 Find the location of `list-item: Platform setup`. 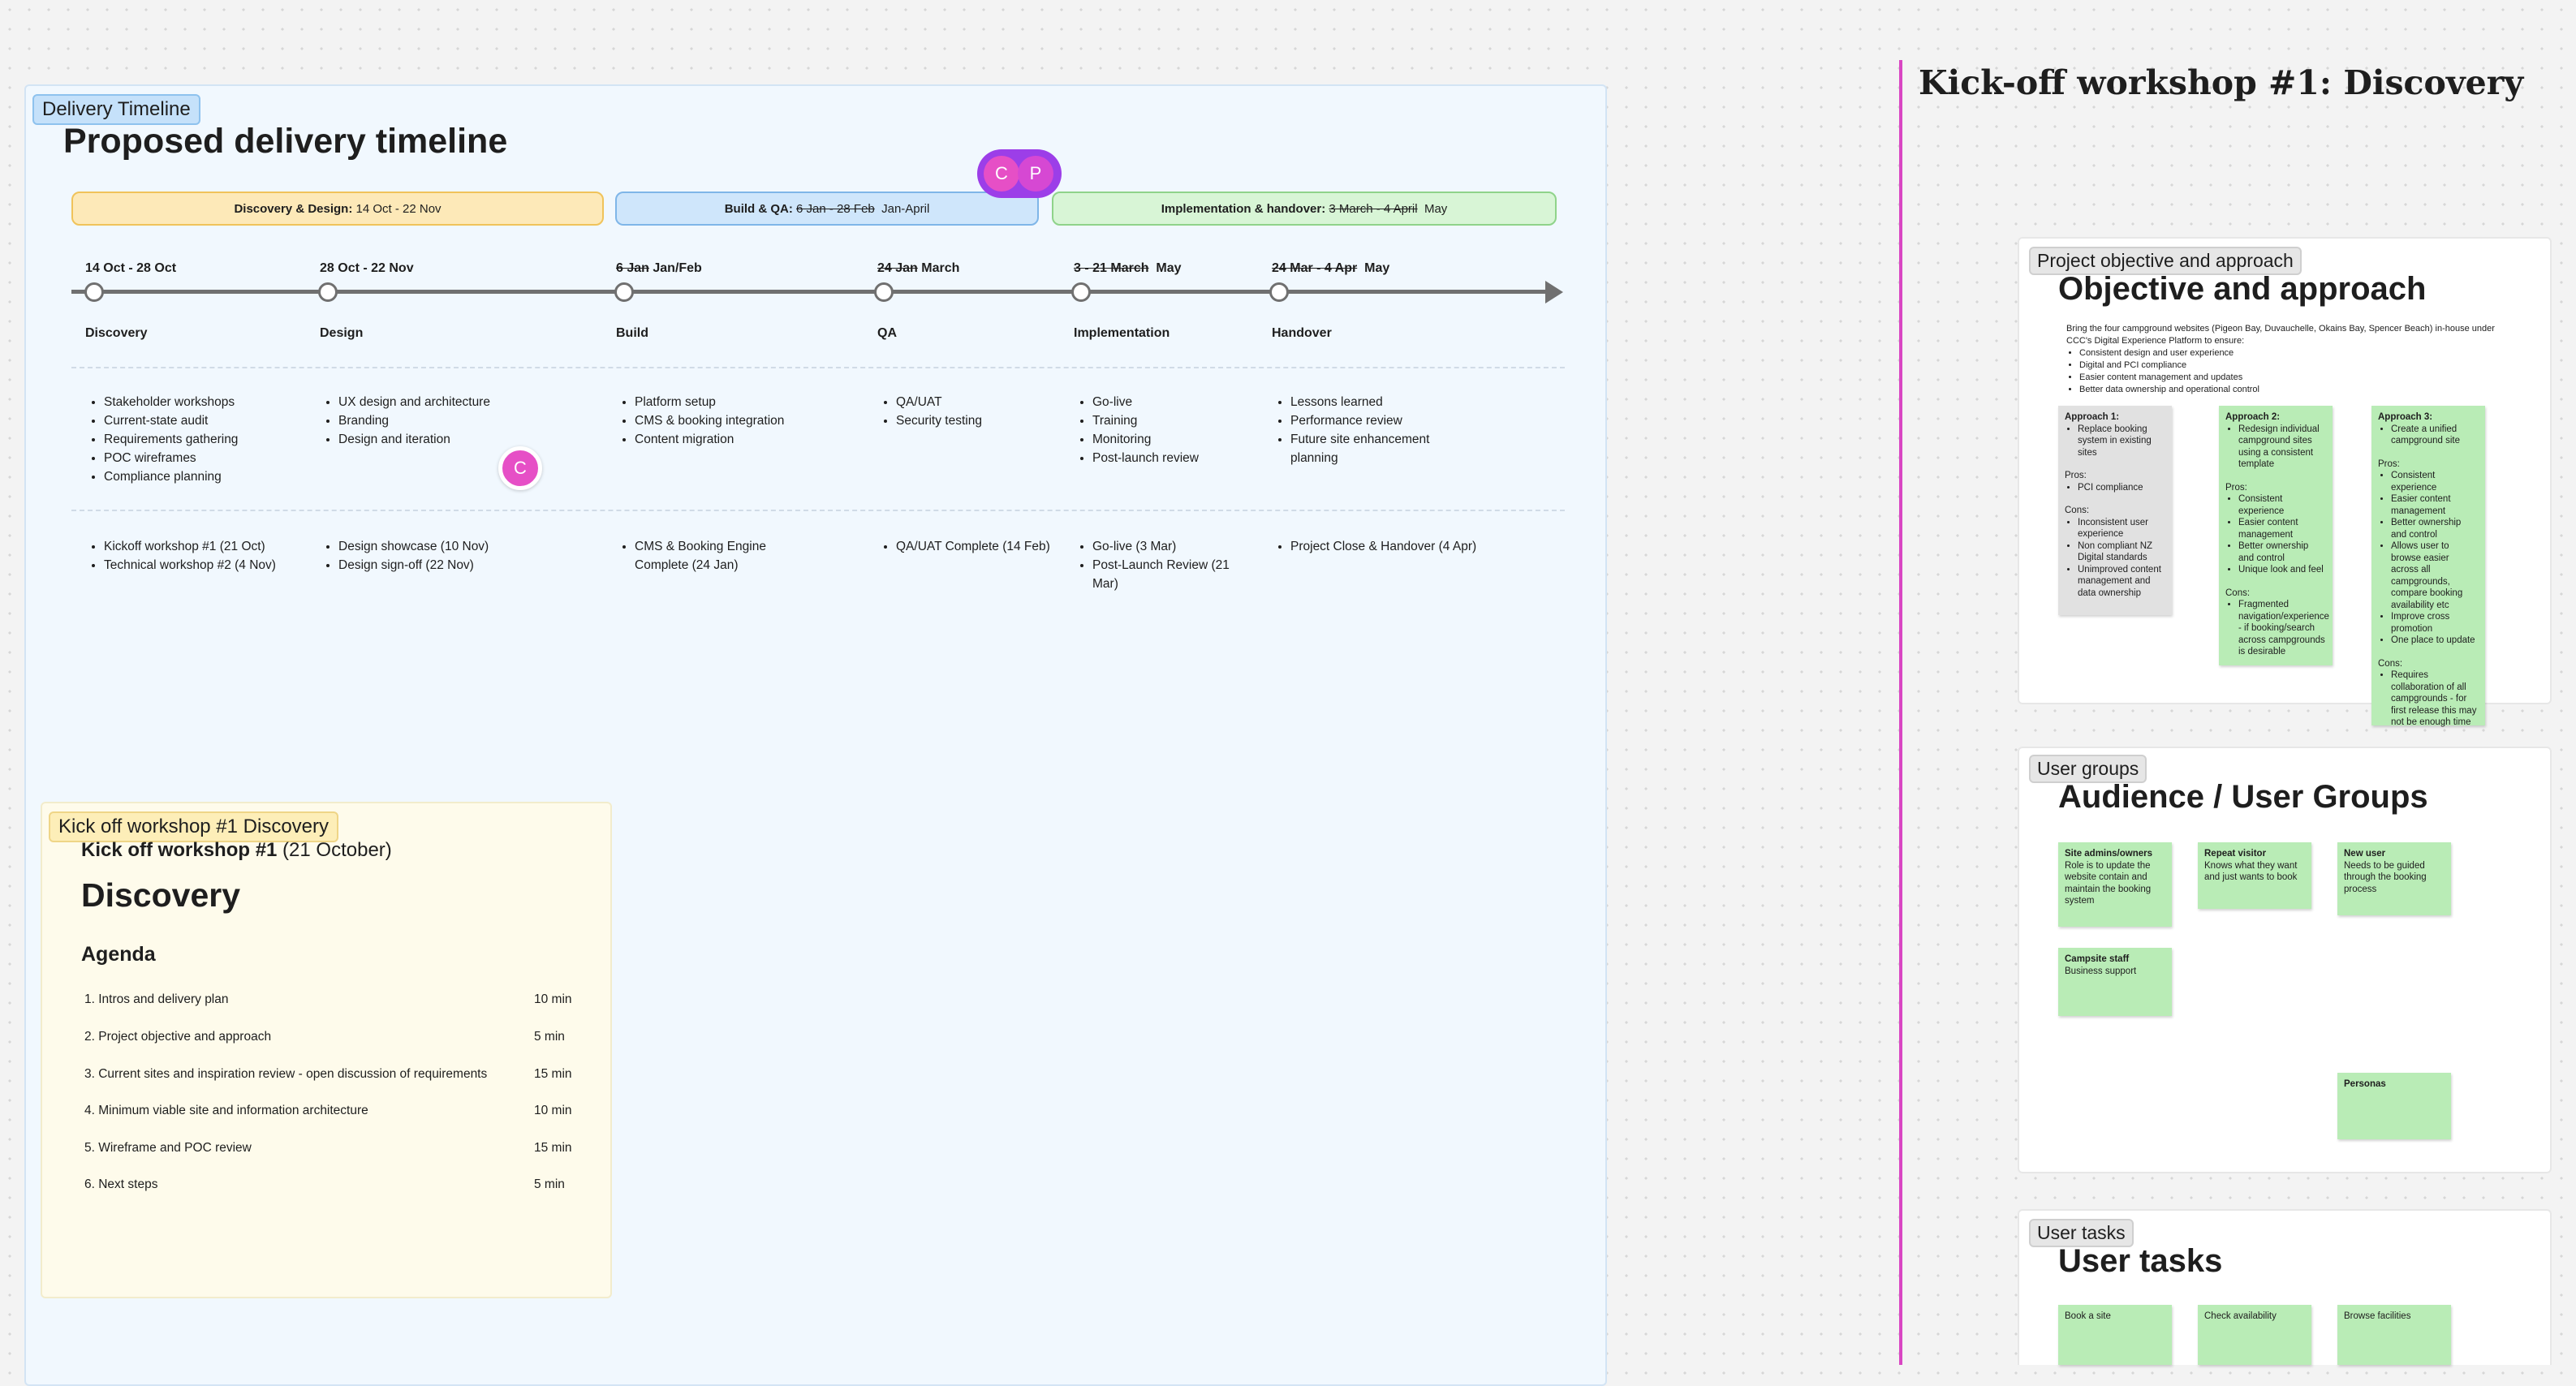

list-item: Platform setup is located at coordinates (757, 402).